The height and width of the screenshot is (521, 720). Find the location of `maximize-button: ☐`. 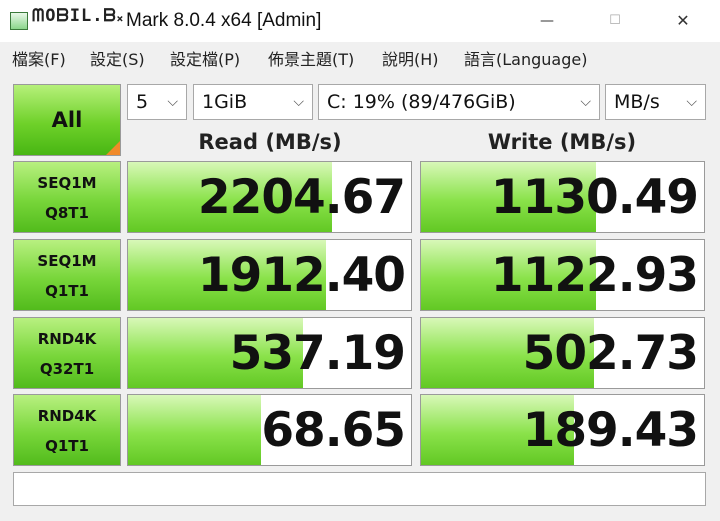

maximize-button: ☐ is located at coordinates (615, 21).